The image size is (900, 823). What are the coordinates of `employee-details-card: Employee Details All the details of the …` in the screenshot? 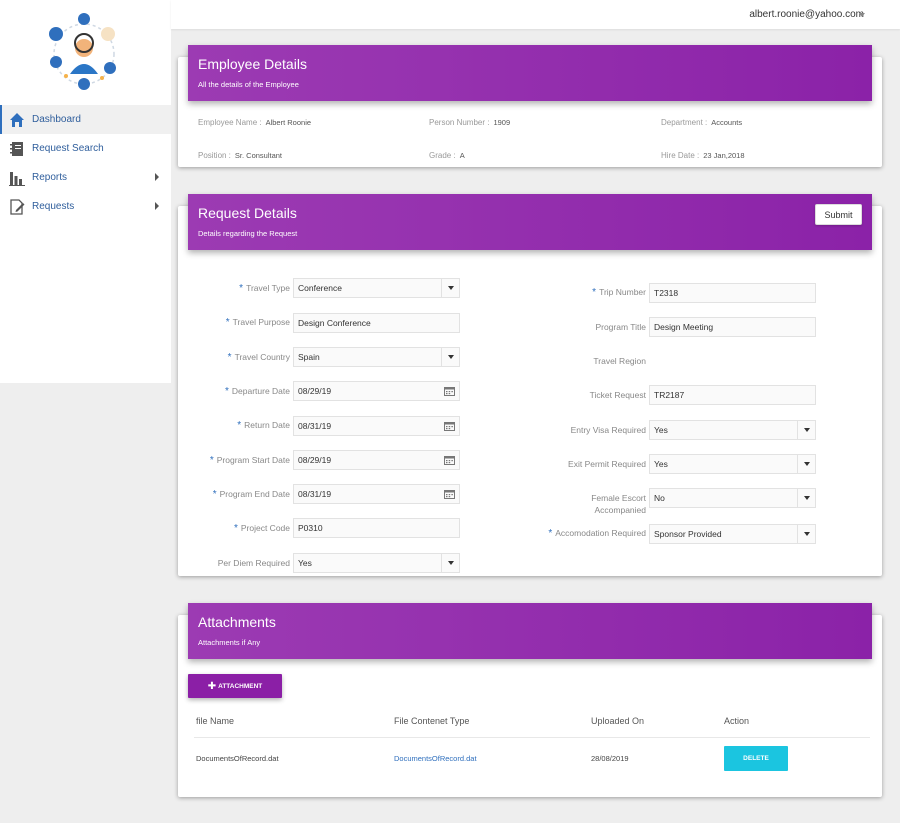 It's located at (530, 106).